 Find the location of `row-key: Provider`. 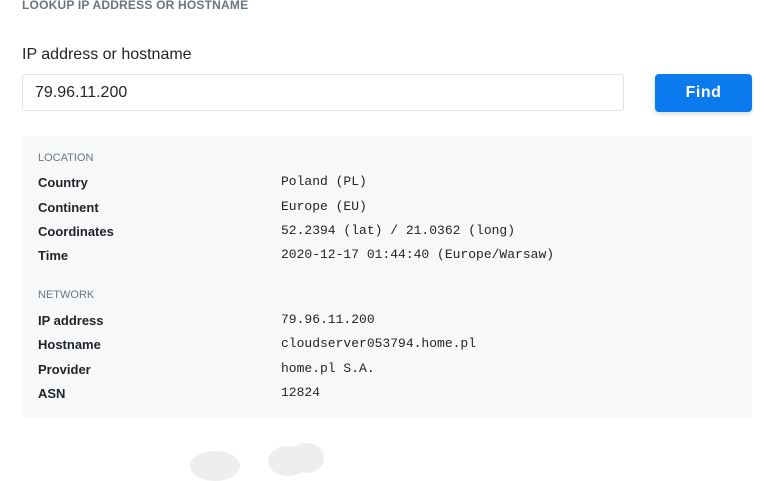

row-key: Provider is located at coordinates (64, 369).